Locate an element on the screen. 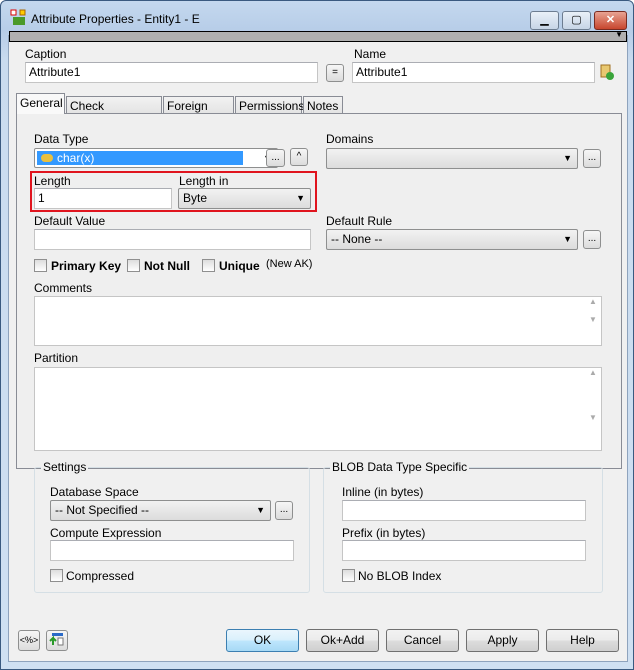  data-type-label: Data Type is located at coordinates (61, 139).